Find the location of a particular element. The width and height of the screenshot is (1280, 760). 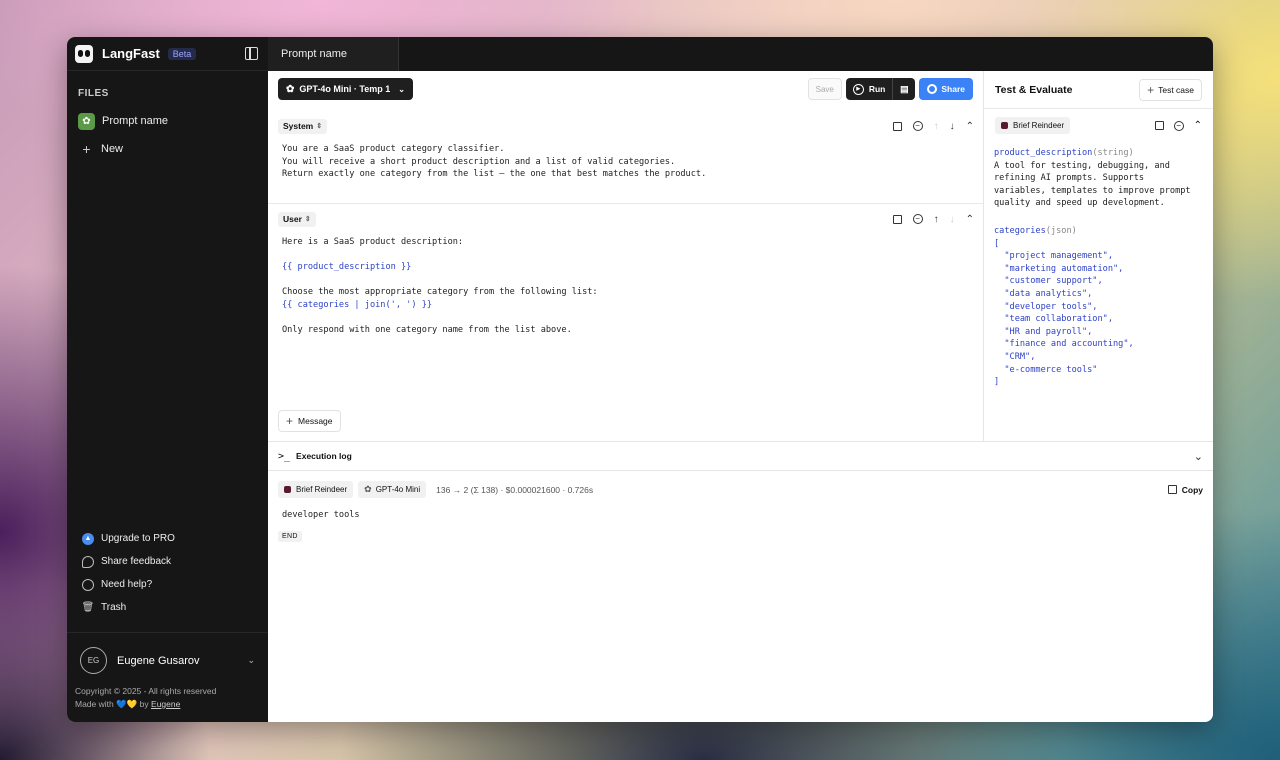

user-line-1: Here is a SaaS product description: is located at coordinates (373, 242).